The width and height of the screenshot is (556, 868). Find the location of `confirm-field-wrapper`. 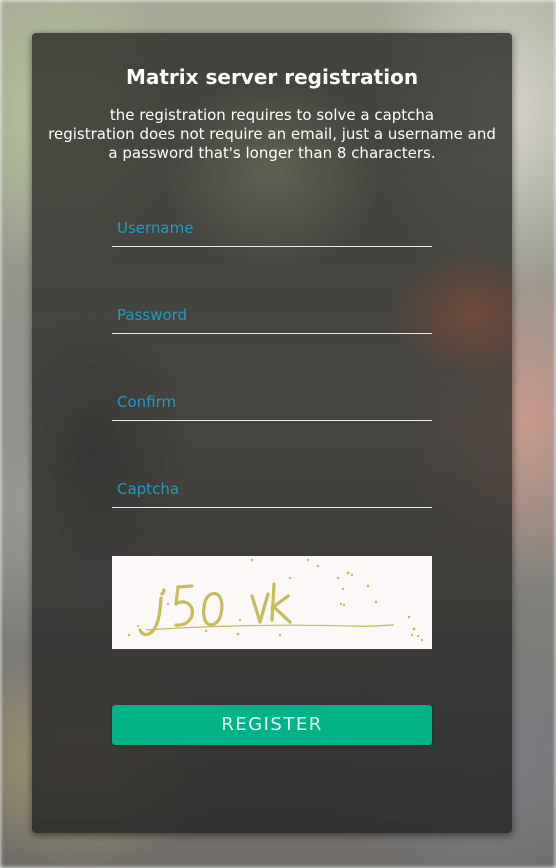

confirm-field-wrapper is located at coordinates (272, 402).